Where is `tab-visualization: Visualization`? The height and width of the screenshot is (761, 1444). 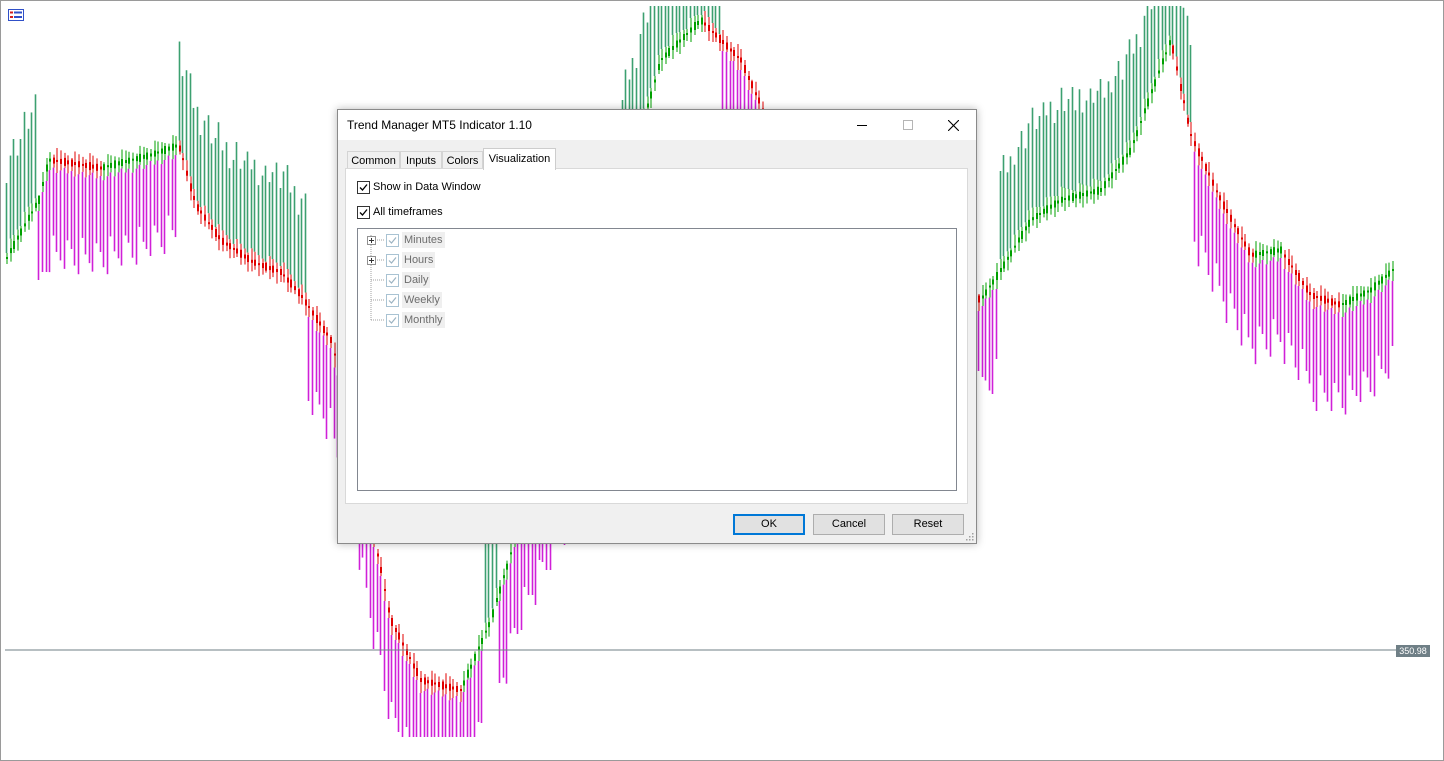
tab-visualization: Visualization is located at coordinates (519, 159).